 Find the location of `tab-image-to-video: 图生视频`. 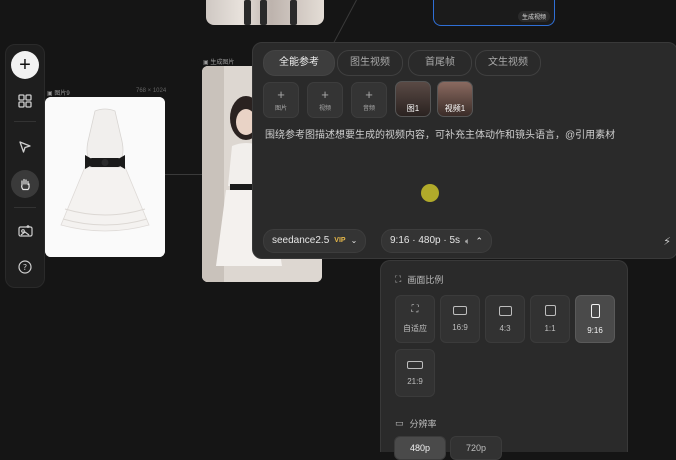

tab-image-to-video: 图生视频 is located at coordinates (370, 63).